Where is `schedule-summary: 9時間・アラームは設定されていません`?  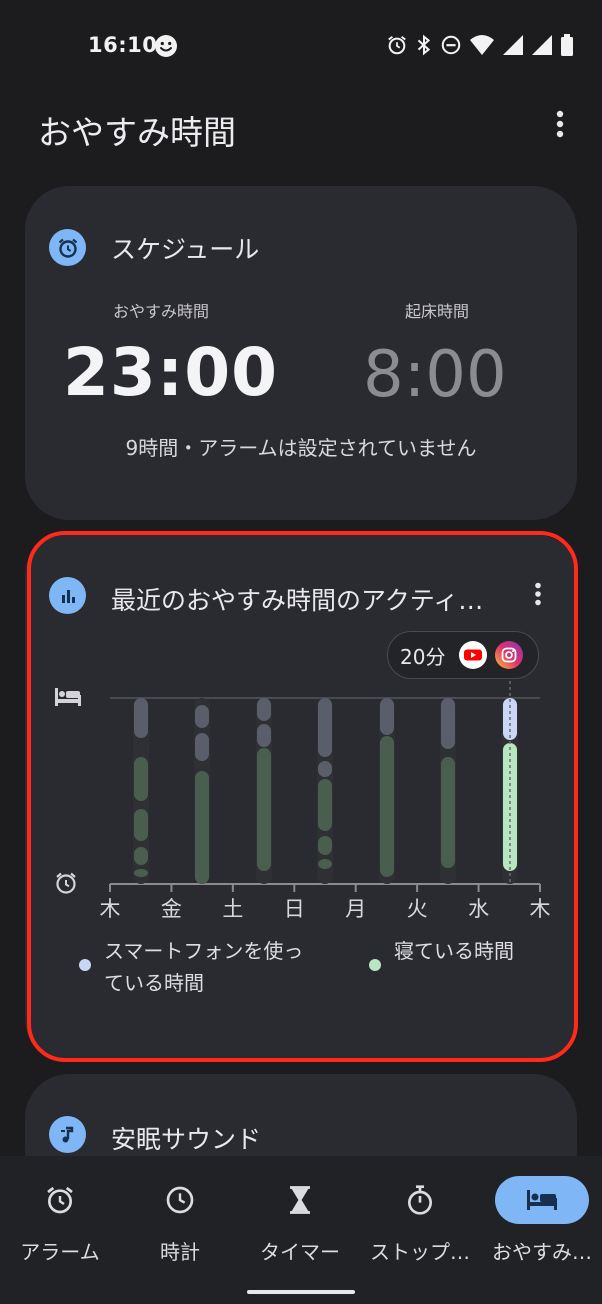 schedule-summary: 9時間・アラームは設定されていません is located at coordinates (301, 448).